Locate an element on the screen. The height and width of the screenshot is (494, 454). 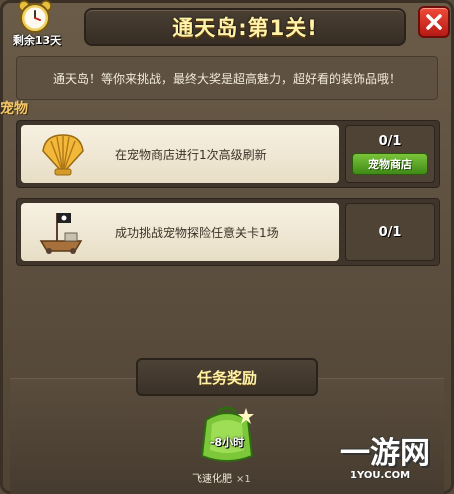
reward-item-label: 飞速化肥 ×1 is located at coordinates (237, 477).